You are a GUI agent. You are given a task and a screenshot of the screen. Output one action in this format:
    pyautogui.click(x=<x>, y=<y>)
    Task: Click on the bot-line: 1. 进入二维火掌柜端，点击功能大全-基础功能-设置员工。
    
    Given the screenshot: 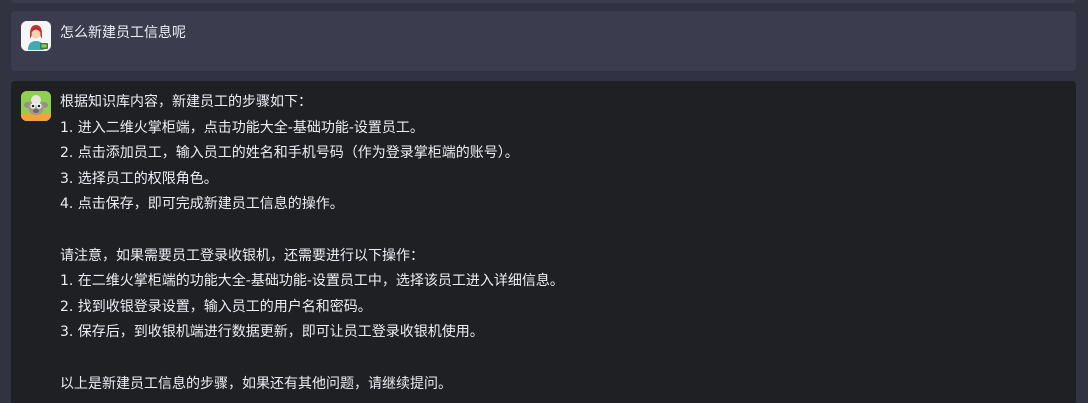 What is the action you would take?
    pyautogui.click(x=242, y=127)
    